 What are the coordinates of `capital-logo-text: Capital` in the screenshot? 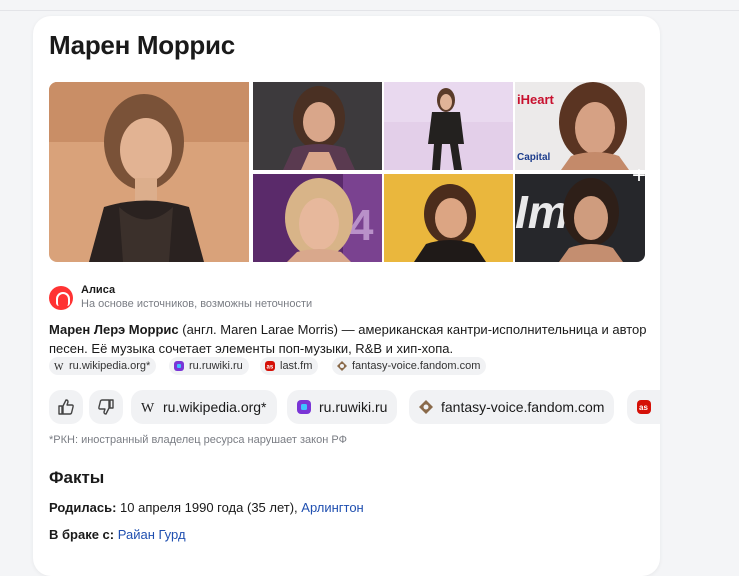 It's located at (534, 157).